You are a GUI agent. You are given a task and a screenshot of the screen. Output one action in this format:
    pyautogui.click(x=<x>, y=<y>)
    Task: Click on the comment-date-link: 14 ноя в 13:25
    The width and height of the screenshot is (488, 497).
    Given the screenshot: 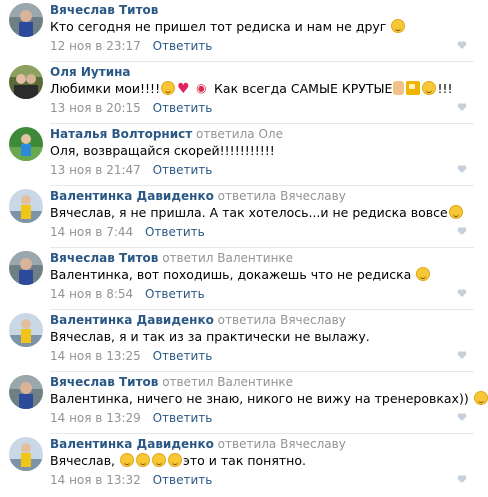 What is the action you would take?
    pyautogui.click(x=95, y=356)
    